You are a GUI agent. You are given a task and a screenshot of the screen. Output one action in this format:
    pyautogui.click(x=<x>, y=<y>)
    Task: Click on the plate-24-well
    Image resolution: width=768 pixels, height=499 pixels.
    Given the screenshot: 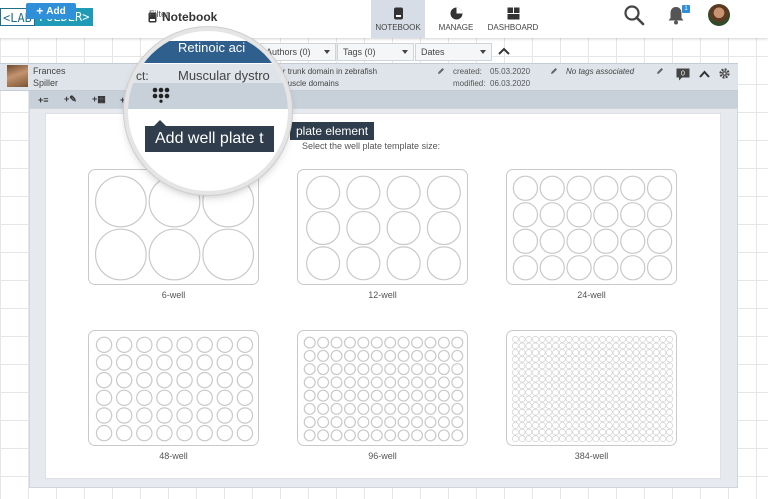 What is the action you would take?
    pyautogui.click(x=591, y=227)
    